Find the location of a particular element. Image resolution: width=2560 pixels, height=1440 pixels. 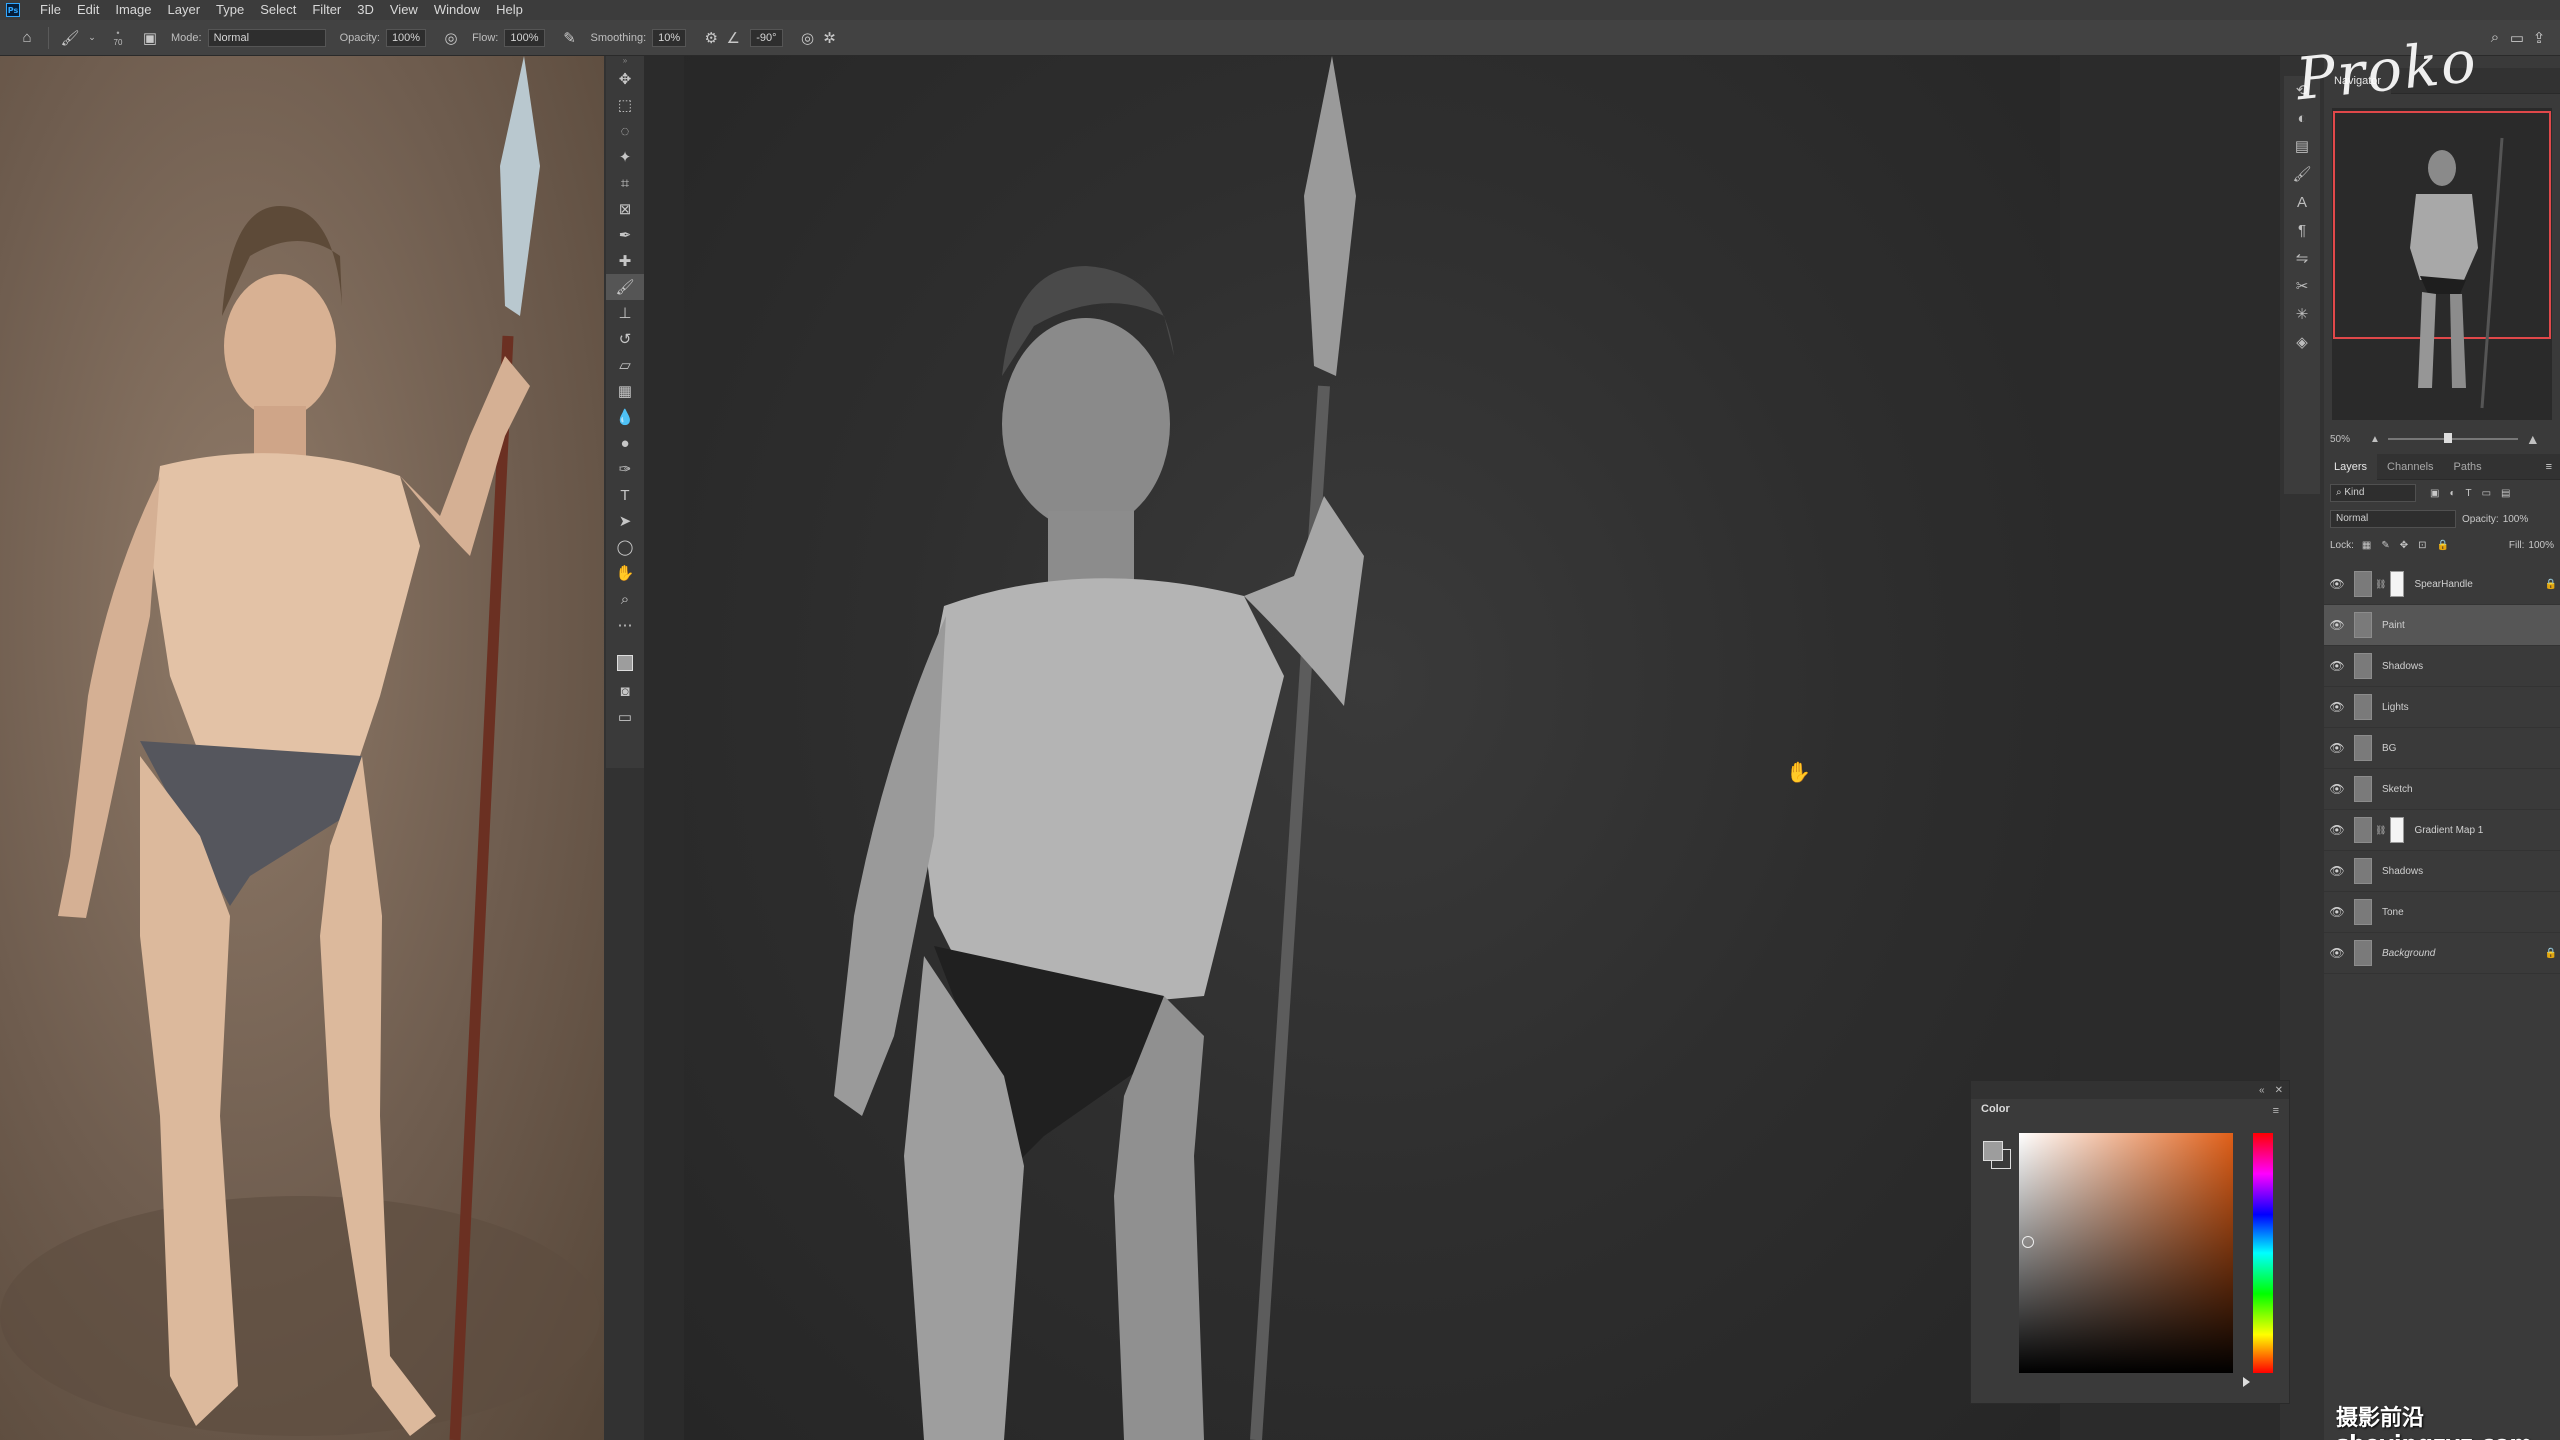

zoom-slider is located at coordinates (2452, 438).